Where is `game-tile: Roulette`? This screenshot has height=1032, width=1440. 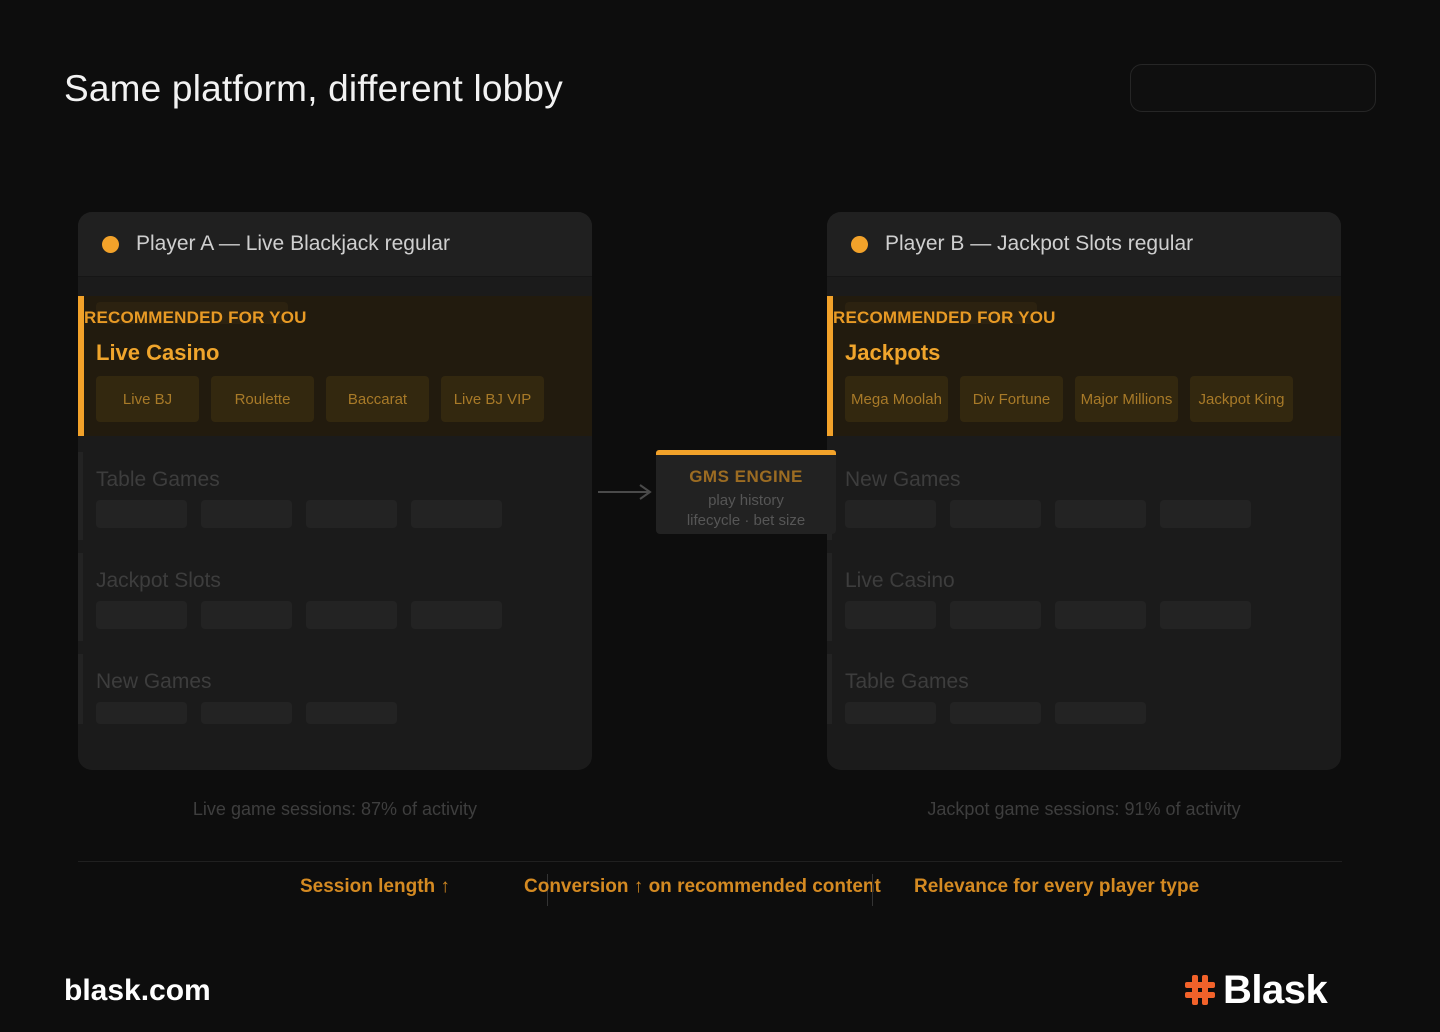
game-tile: Roulette is located at coordinates (262, 399).